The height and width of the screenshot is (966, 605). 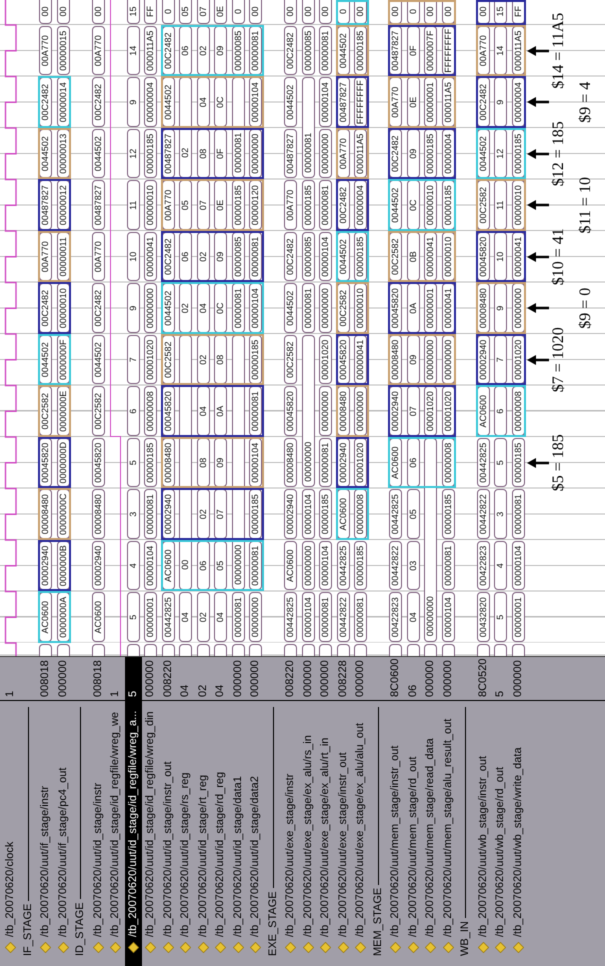 I want to click on annotation-label: $11 = 10, so click(x=586, y=205).